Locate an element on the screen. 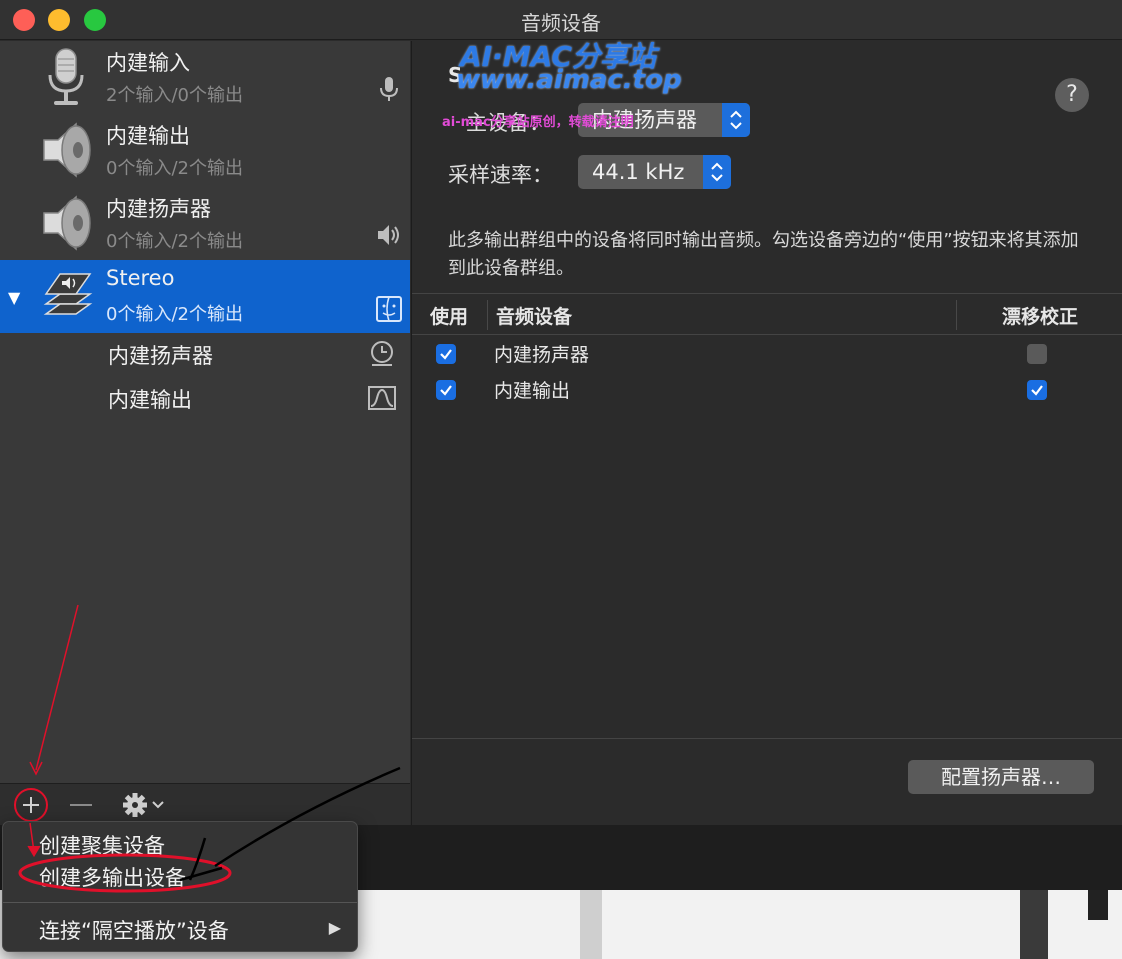  help-button: ? is located at coordinates (1072, 95).